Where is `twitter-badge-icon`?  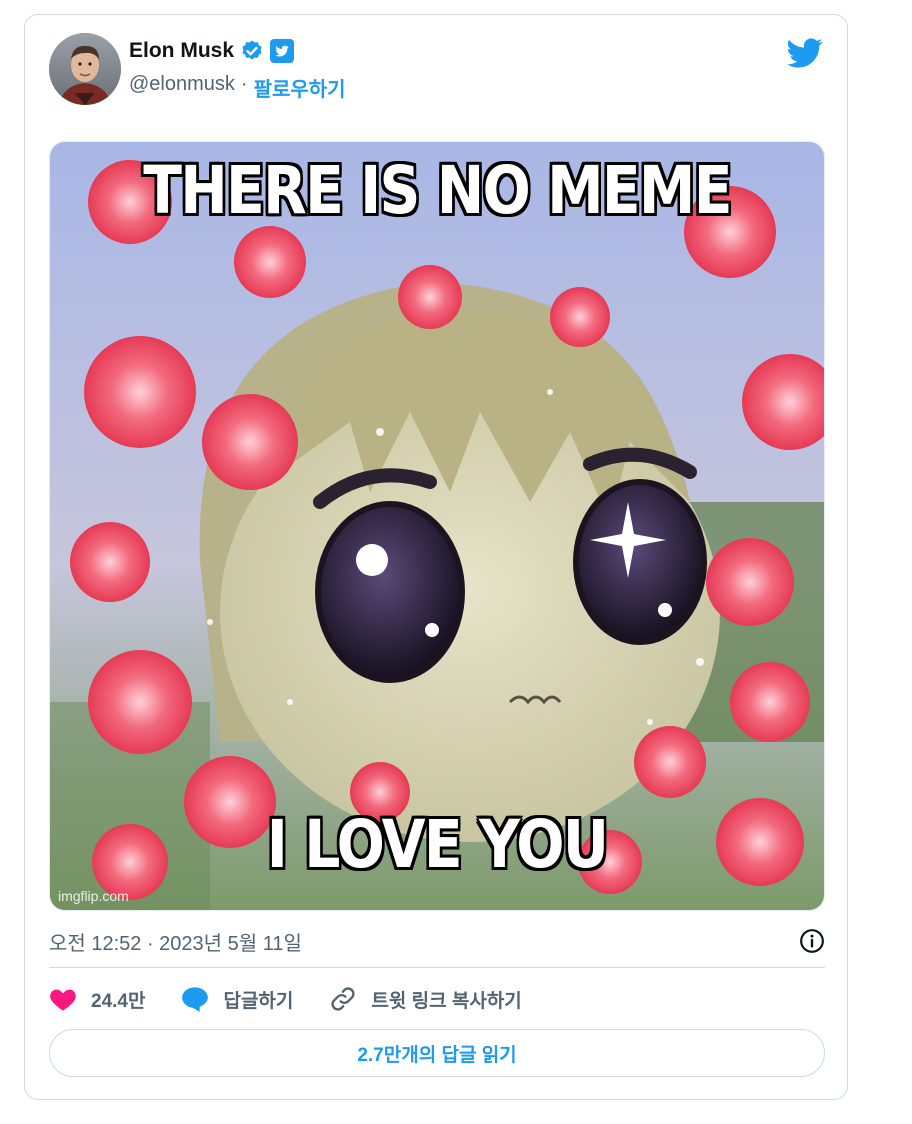 twitter-badge-icon is located at coordinates (282, 51).